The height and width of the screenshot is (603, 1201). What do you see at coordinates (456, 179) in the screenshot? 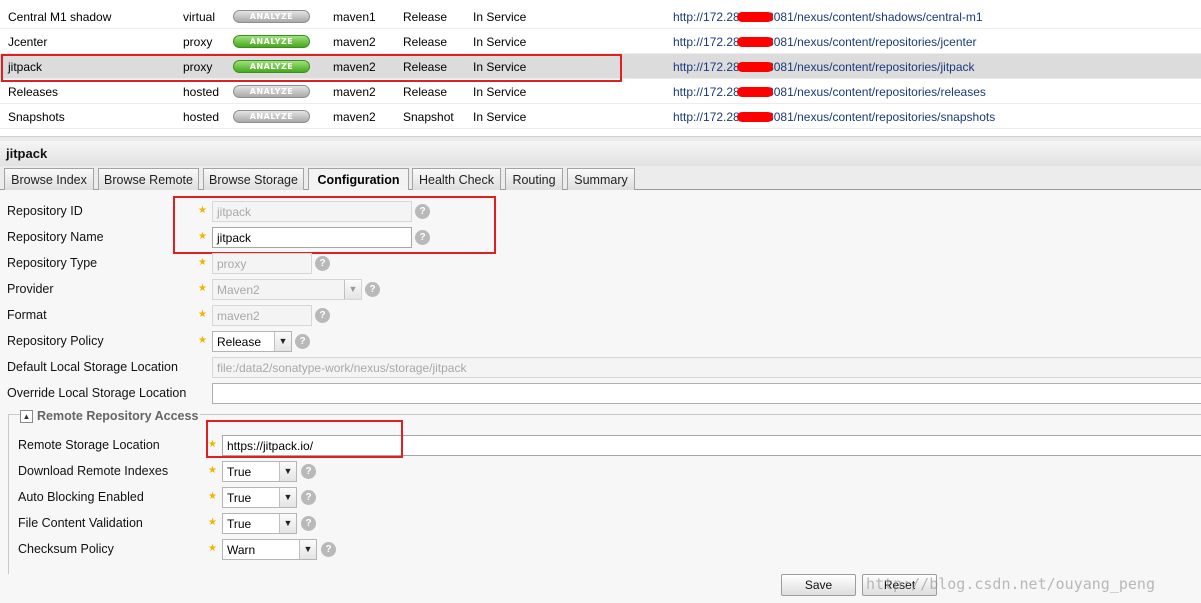
I see `tab-health-check: Health Check` at bounding box center [456, 179].